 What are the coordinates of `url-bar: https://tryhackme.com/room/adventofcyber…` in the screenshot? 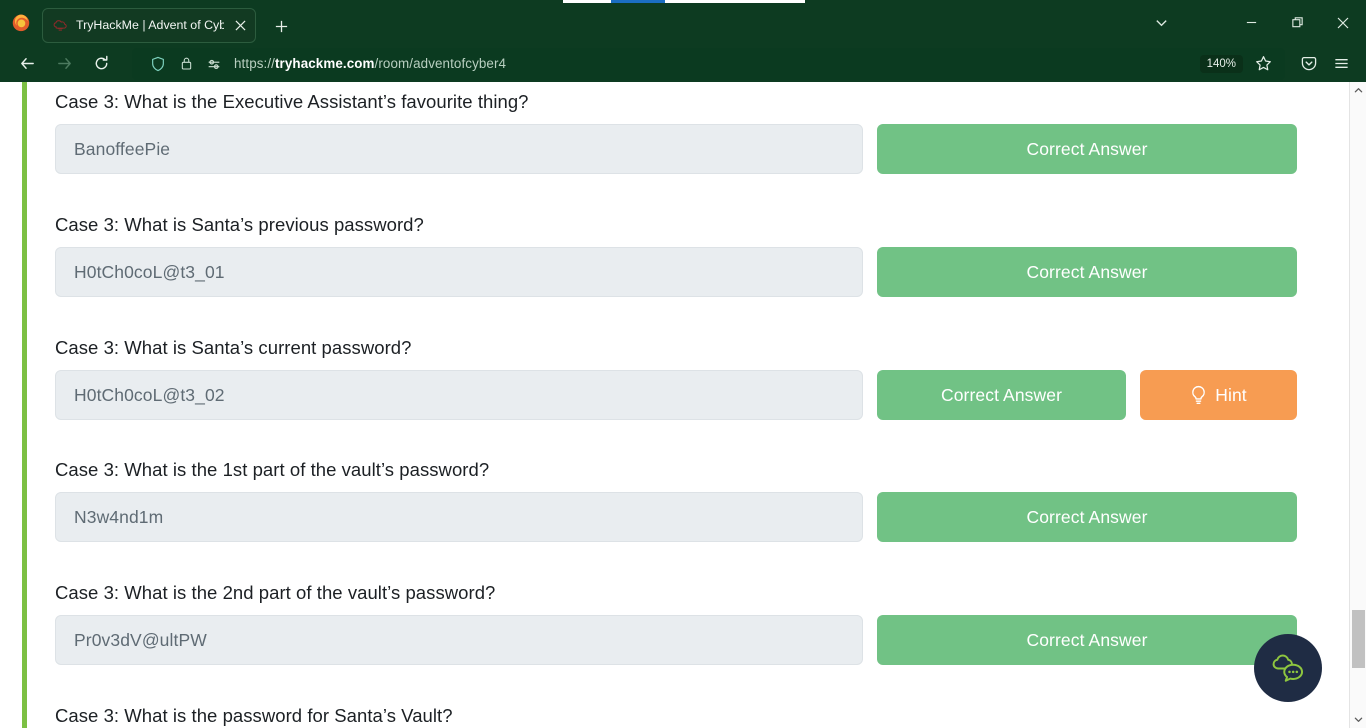 It's located at (708, 63).